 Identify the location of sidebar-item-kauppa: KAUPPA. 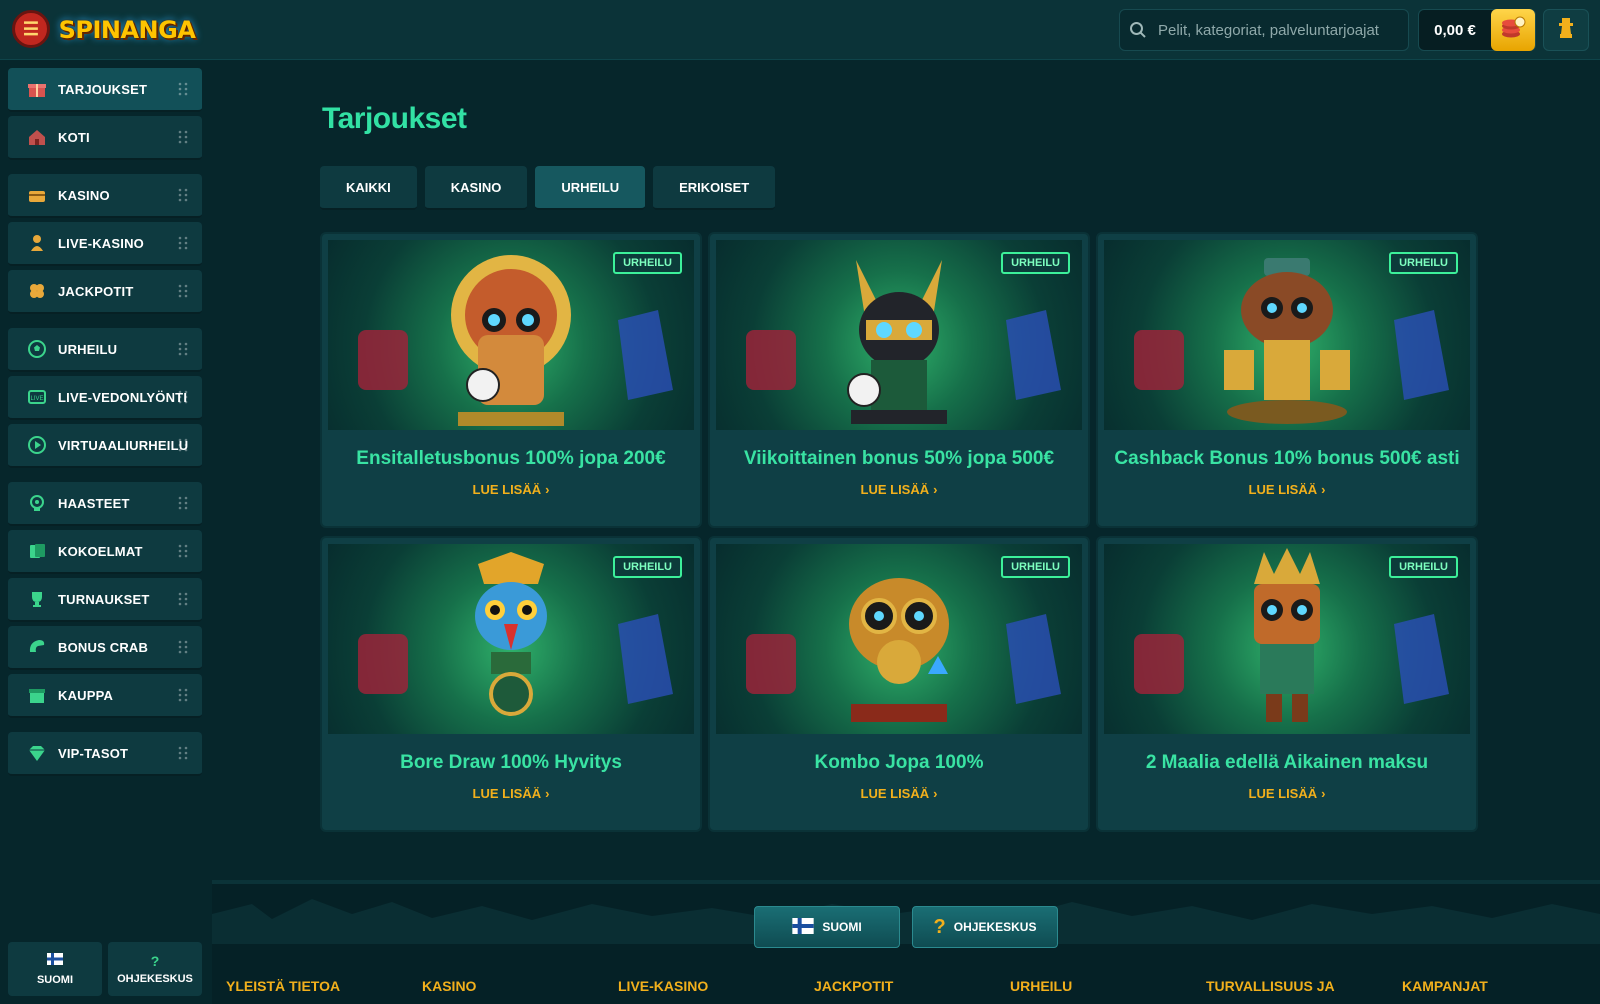
(105, 696).